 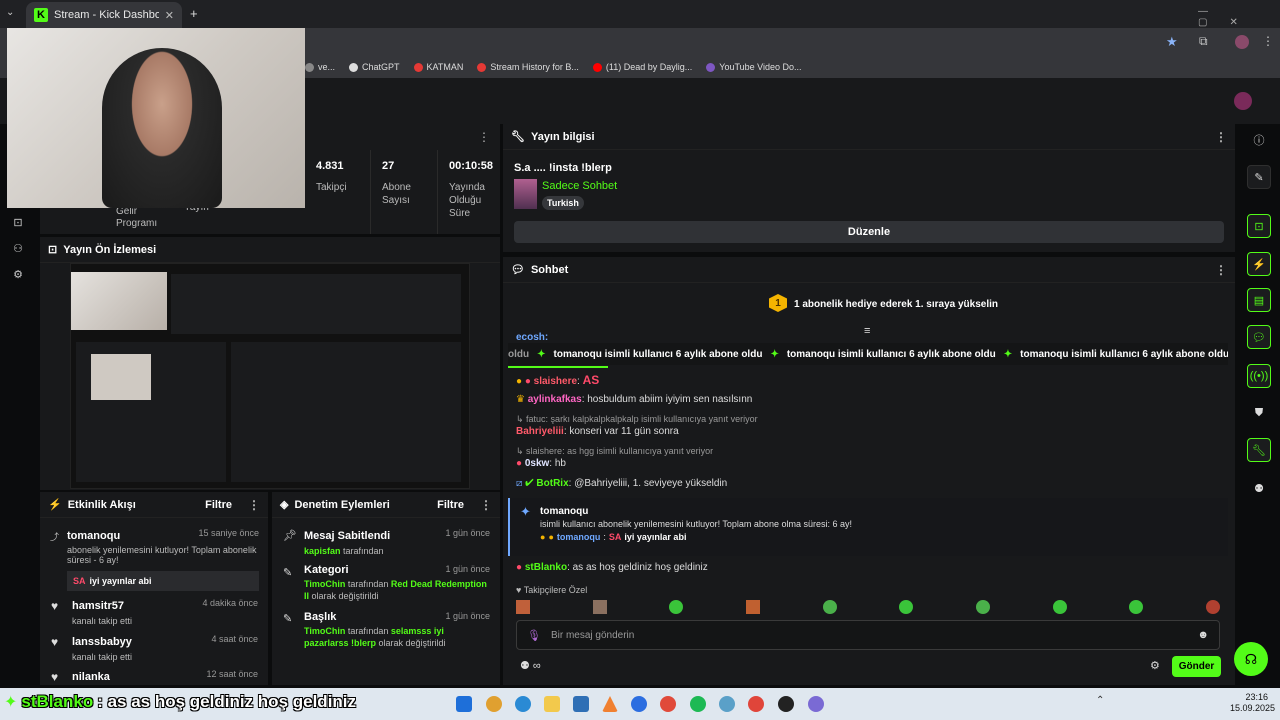 What do you see at coordinates (555, 399) in the screenshot?
I see `chat-username: aylinkafkas` at bounding box center [555, 399].